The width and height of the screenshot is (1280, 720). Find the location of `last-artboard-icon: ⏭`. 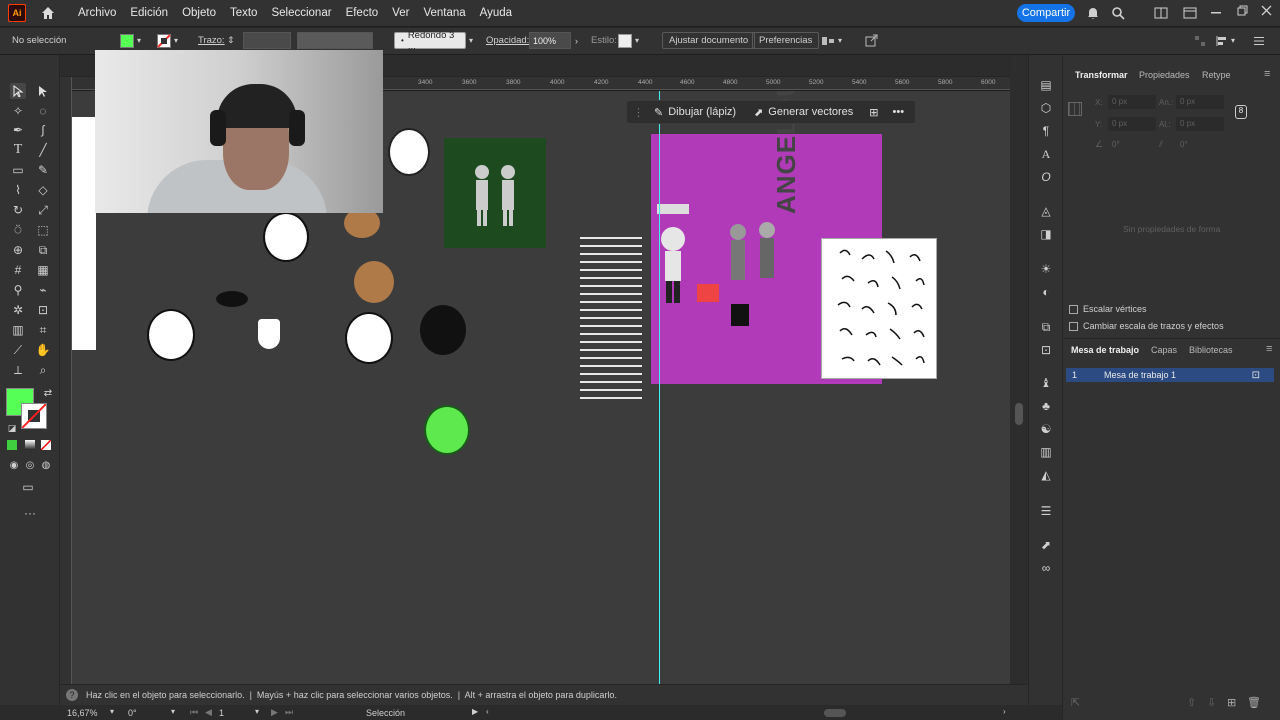

last-artboard-icon: ⏭ is located at coordinates (289, 712).